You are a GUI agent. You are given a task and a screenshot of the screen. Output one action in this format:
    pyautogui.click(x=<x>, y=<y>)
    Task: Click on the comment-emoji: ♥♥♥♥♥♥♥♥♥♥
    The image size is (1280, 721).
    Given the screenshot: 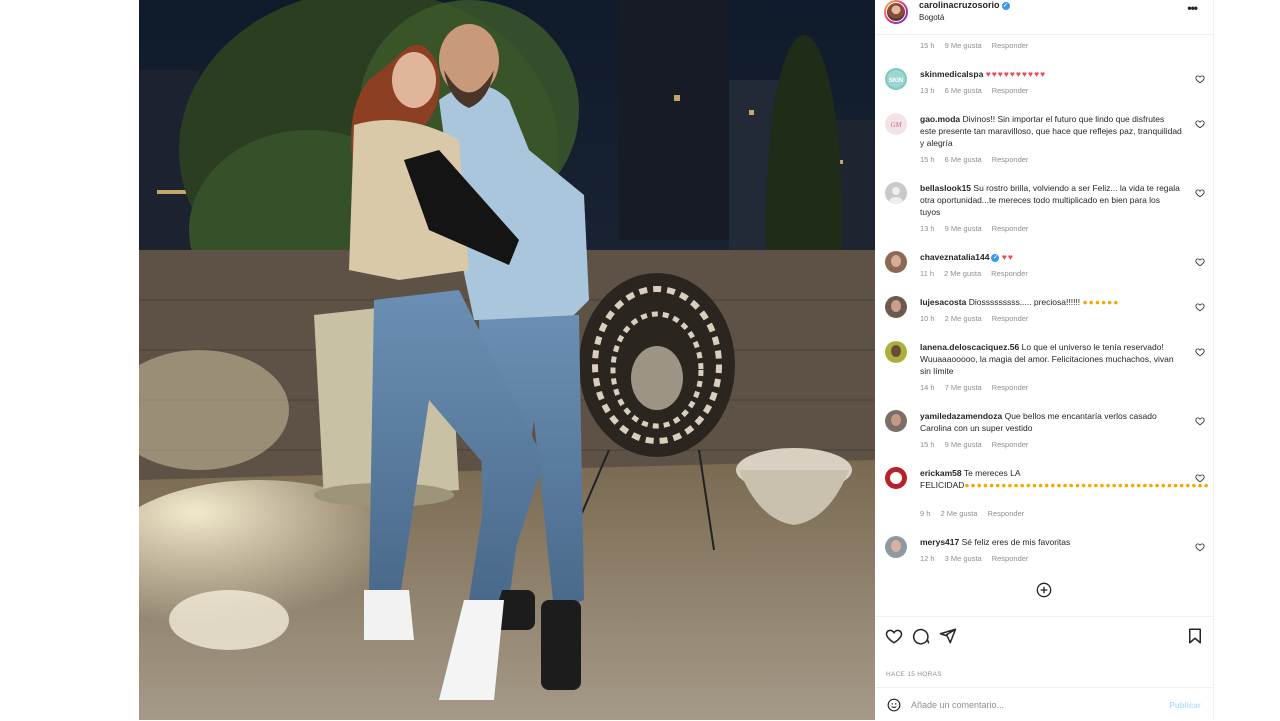 What is the action you would take?
    pyautogui.click(x=1016, y=74)
    